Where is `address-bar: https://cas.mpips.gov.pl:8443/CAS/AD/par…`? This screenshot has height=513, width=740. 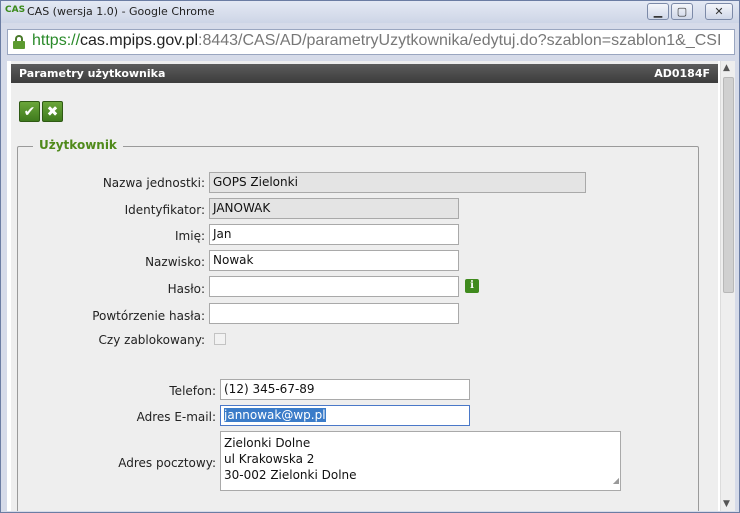
address-bar: https://cas.mpips.gov.pl:8443/CAS/AD/par… is located at coordinates (371, 42).